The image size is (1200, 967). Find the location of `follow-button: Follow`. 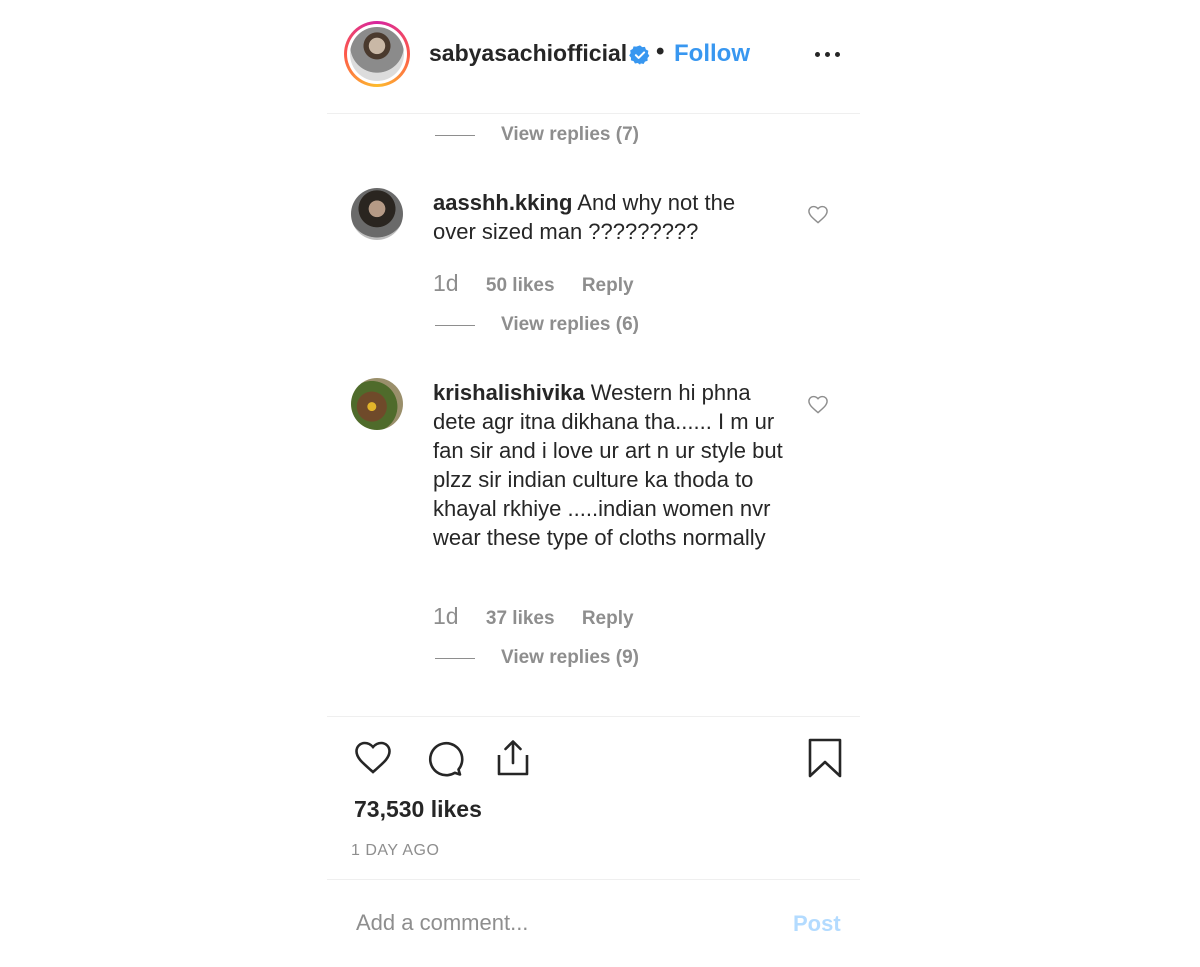

follow-button: Follow is located at coordinates (712, 54).